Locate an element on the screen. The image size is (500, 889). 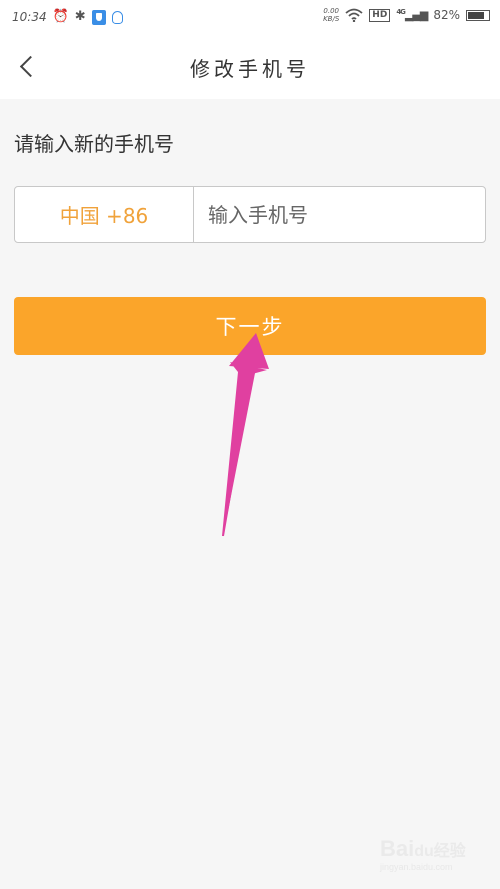
status-right: 0.00 KB/S HD 4G▂▄▆ 82% is located at coordinates (406, 15).